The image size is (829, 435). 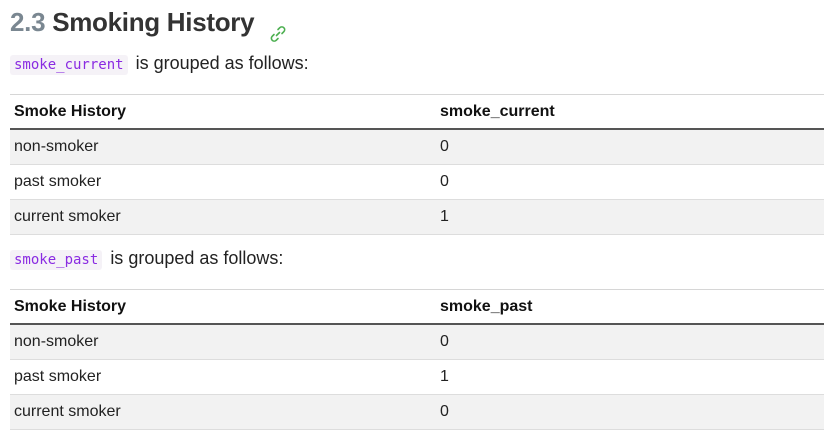 I want to click on table-header-row: Smoke History smoke_past, so click(x=417, y=307).